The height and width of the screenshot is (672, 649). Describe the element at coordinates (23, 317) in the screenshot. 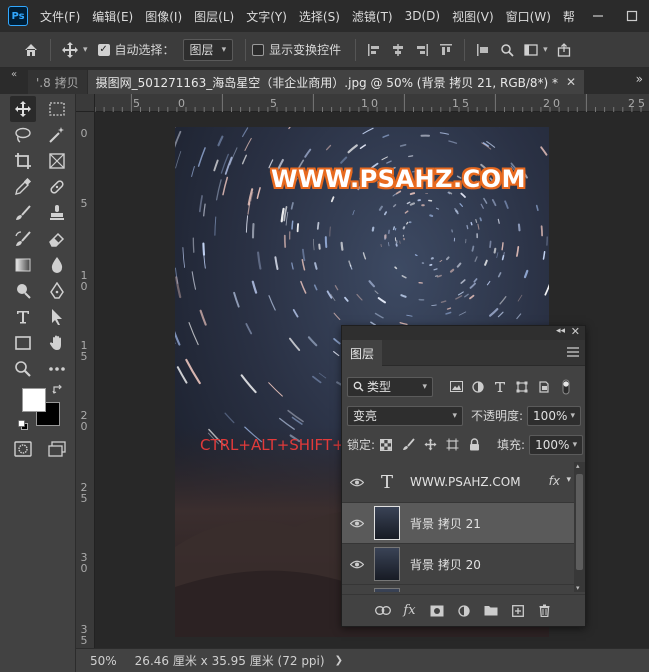

I see `type-tool-icon` at that location.